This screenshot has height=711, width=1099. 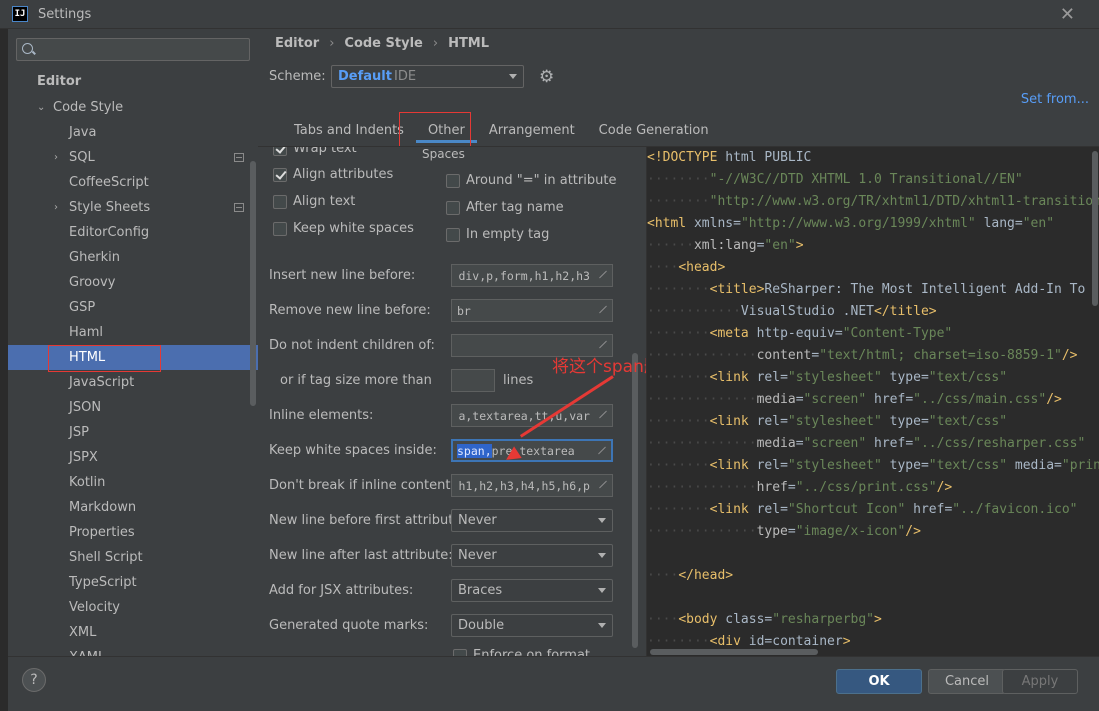 What do you see at coordinates (532, 520) in the screenshot?
I see `nl-first-attr-select: Never` at bounding box center [532, 520].